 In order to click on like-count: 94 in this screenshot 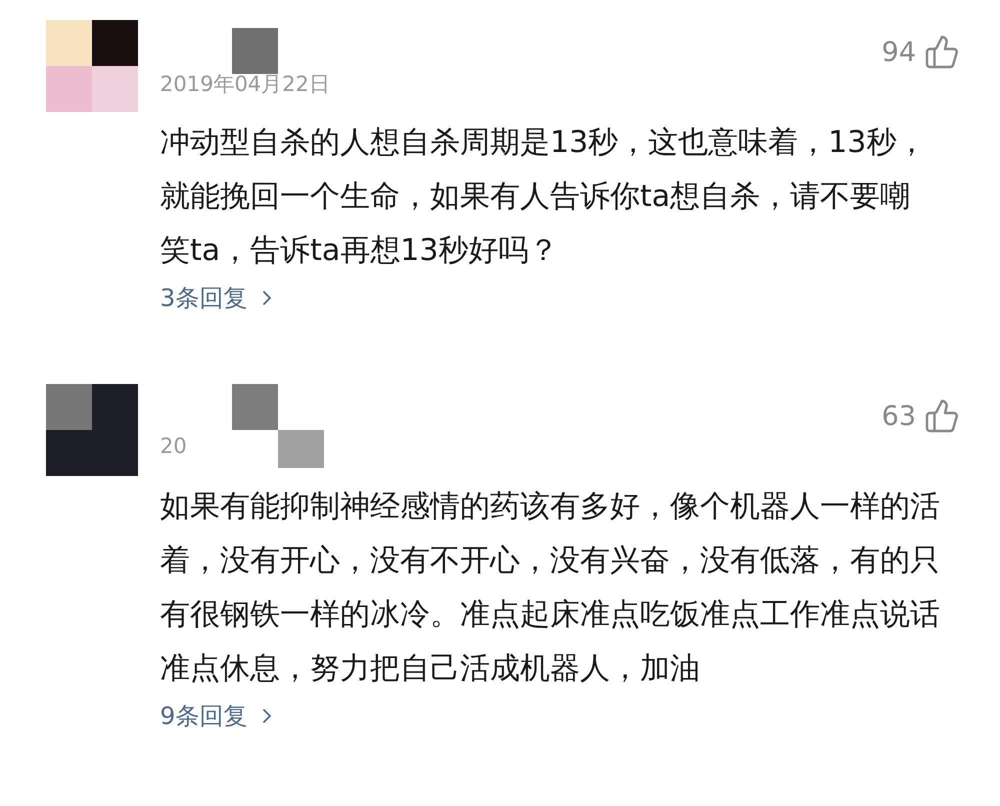, I will do `click(899, 52)`.